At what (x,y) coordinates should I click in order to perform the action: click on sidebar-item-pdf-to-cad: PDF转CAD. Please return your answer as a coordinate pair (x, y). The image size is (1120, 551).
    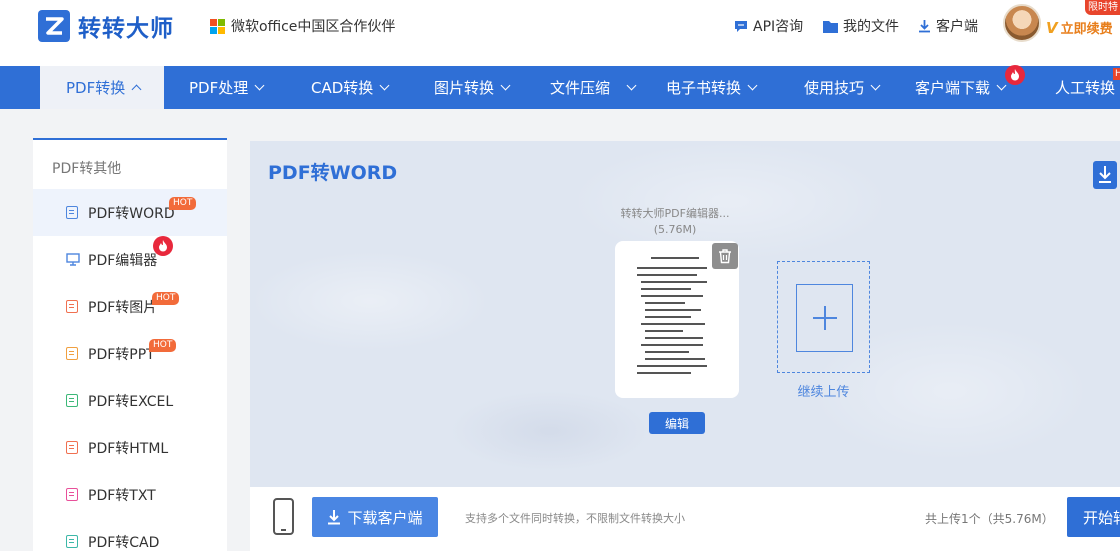
    Looking at the image, I should click on (130, 534).